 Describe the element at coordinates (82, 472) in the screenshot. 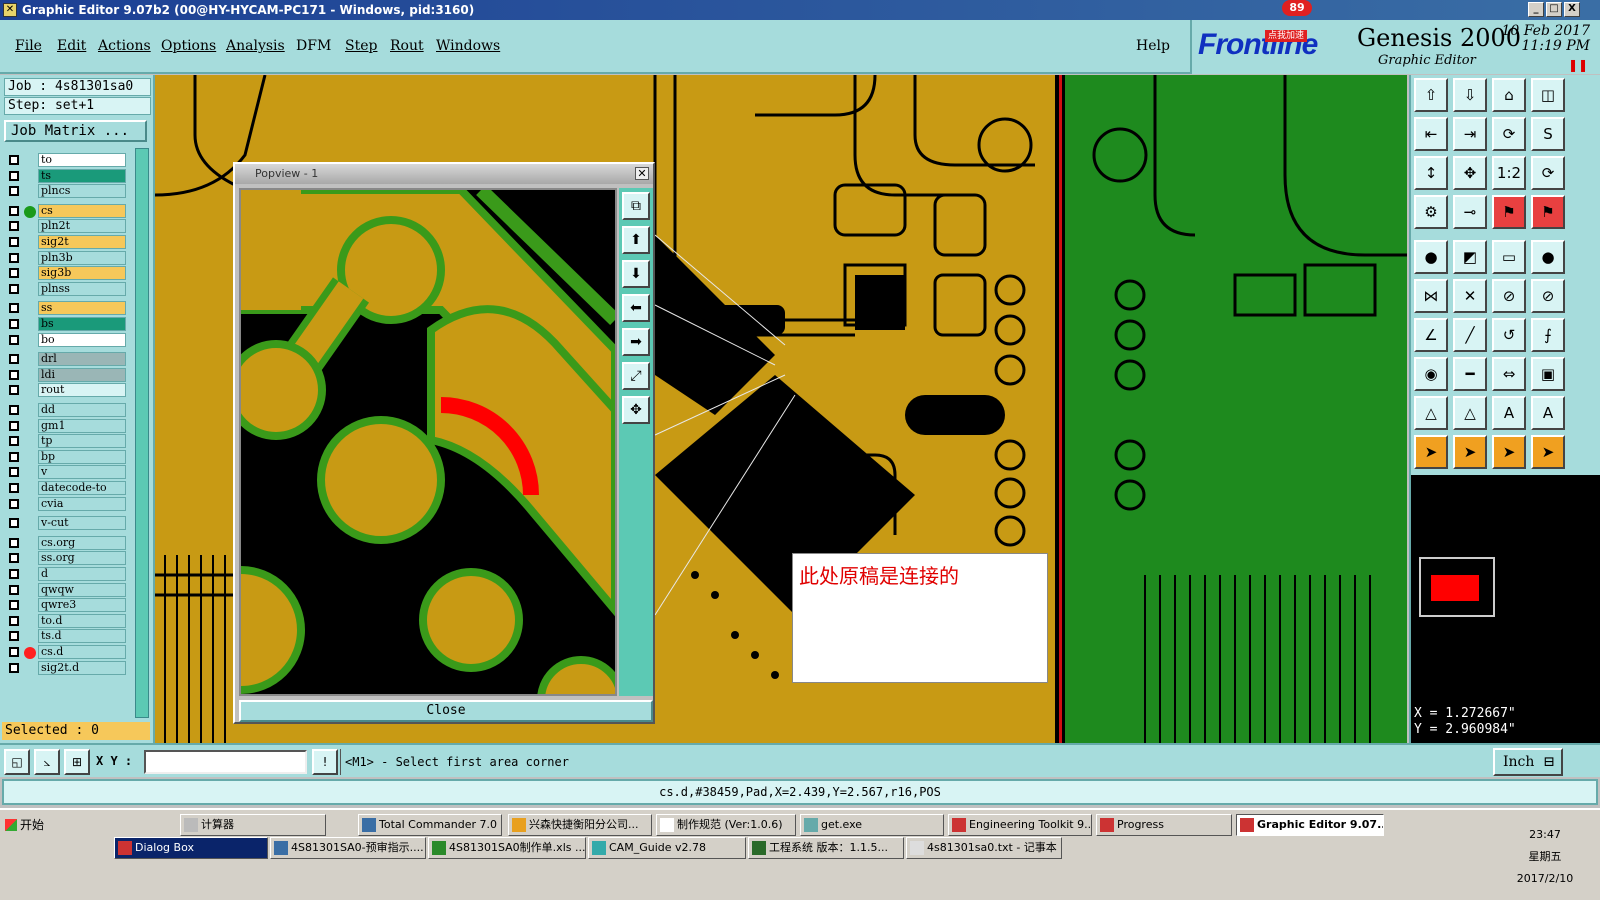

I see `layer-name: v` at that location.